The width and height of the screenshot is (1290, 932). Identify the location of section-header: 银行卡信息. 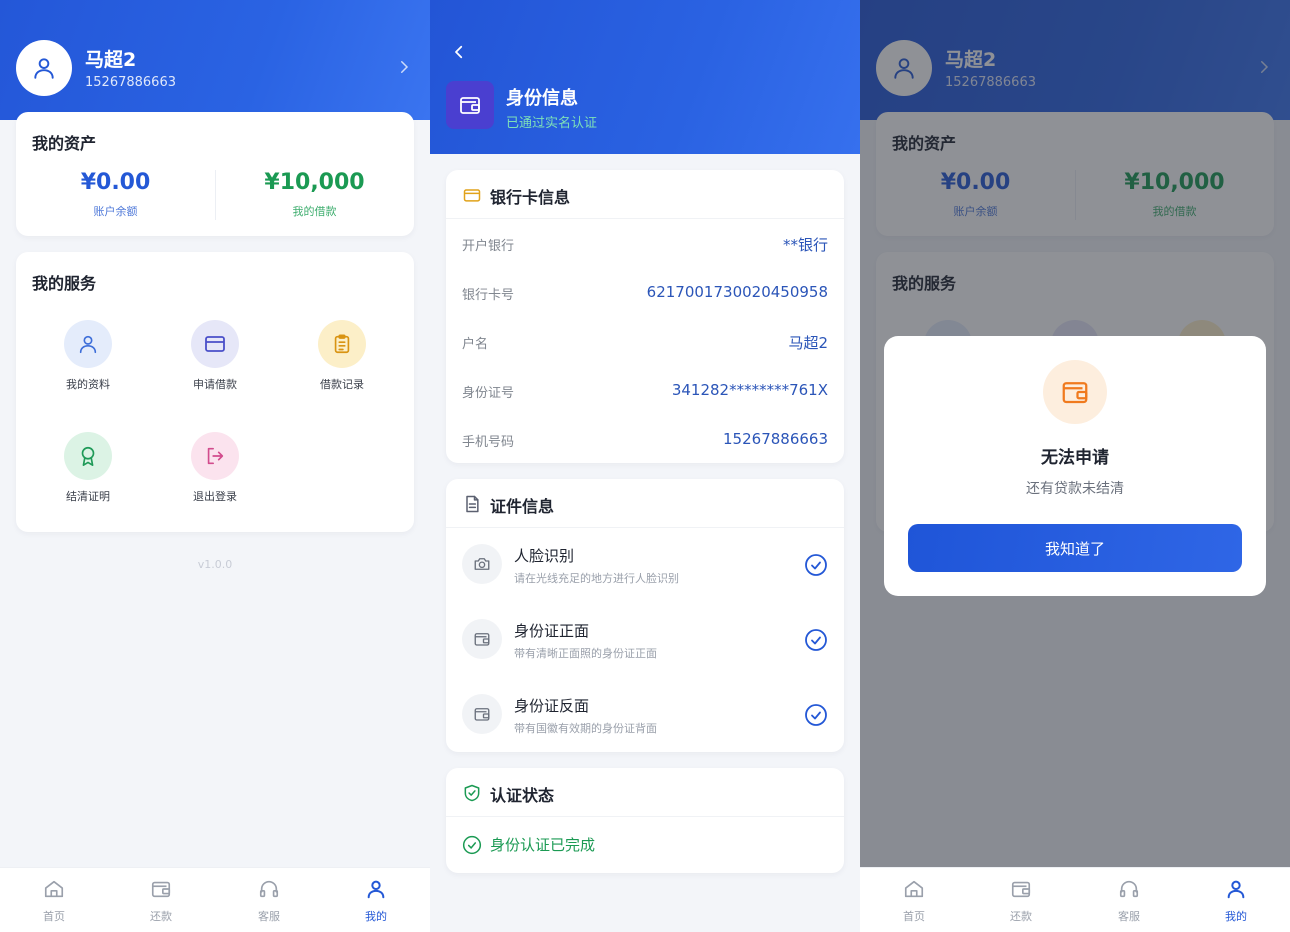
(645, 194).